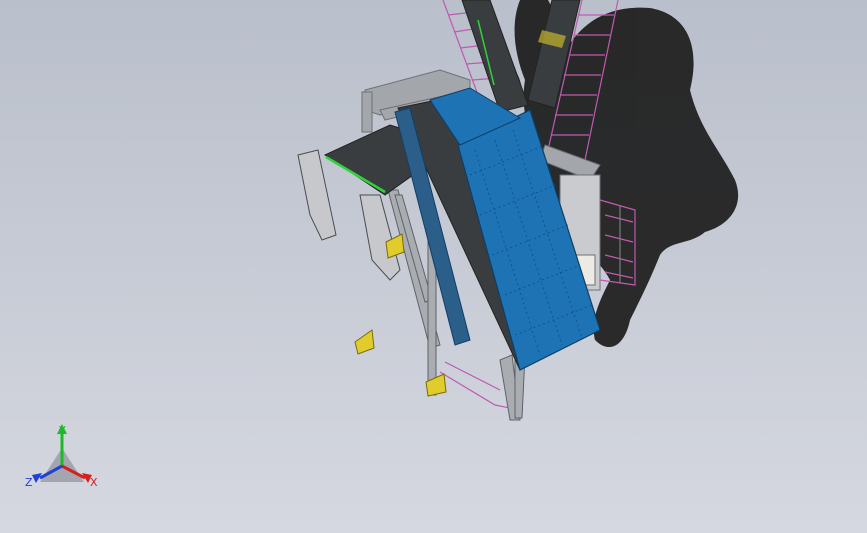 The width and height of the screenshot is (867, 533). What do you see at coordinates (62, 430) in the screenshot?
I see `y-axis-label: Y` at bounding box center [62, 430].